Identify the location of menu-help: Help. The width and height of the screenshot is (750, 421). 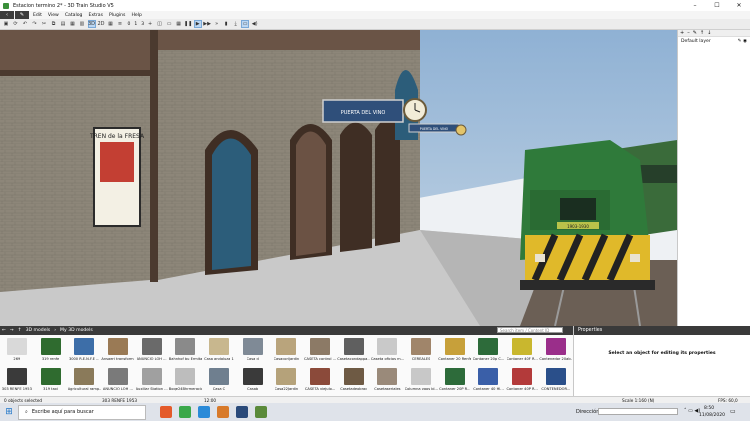
(136, 15).